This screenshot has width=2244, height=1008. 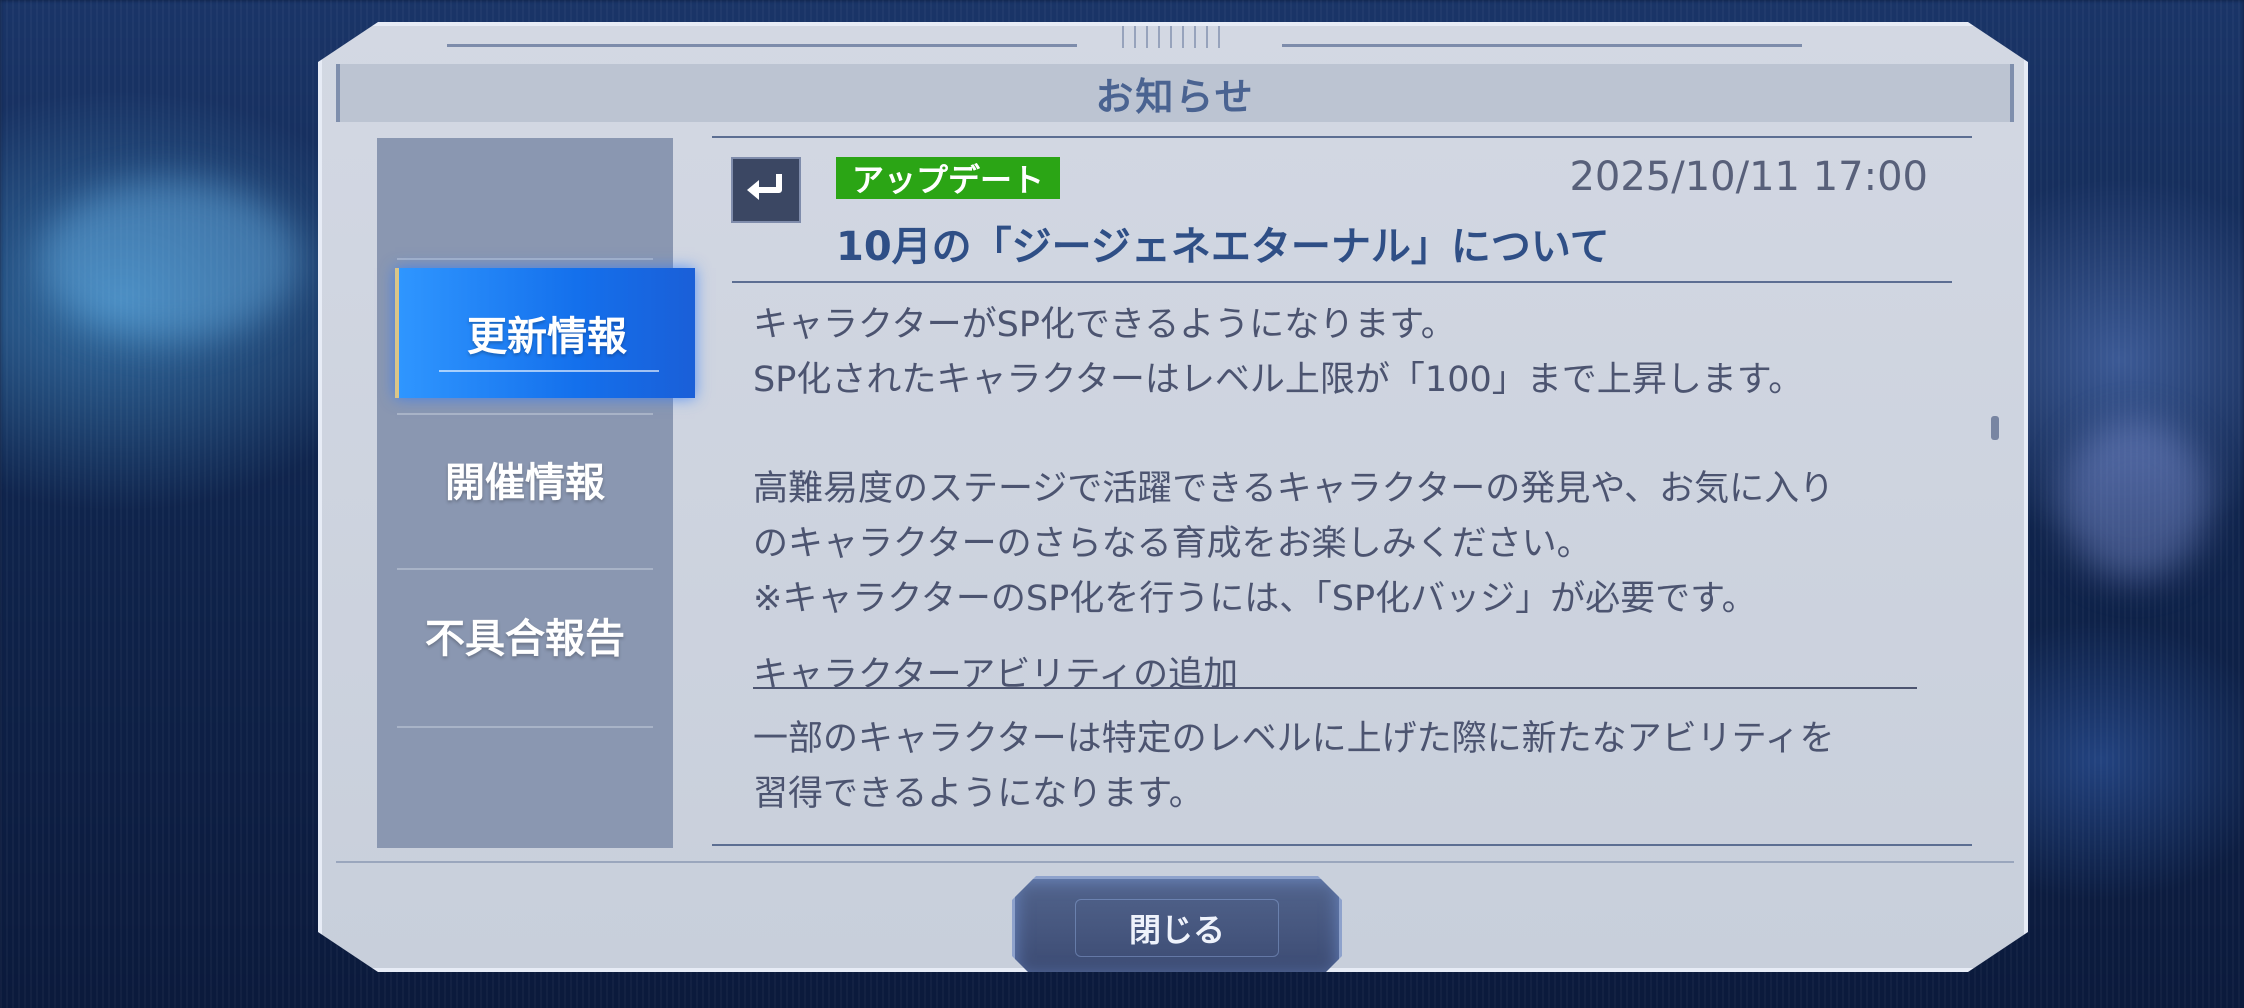 What do you see at coordinates (1175, 96) in the screenshot?
I see `dialog-title: お知らせ` at bounding box center [1175, 96].